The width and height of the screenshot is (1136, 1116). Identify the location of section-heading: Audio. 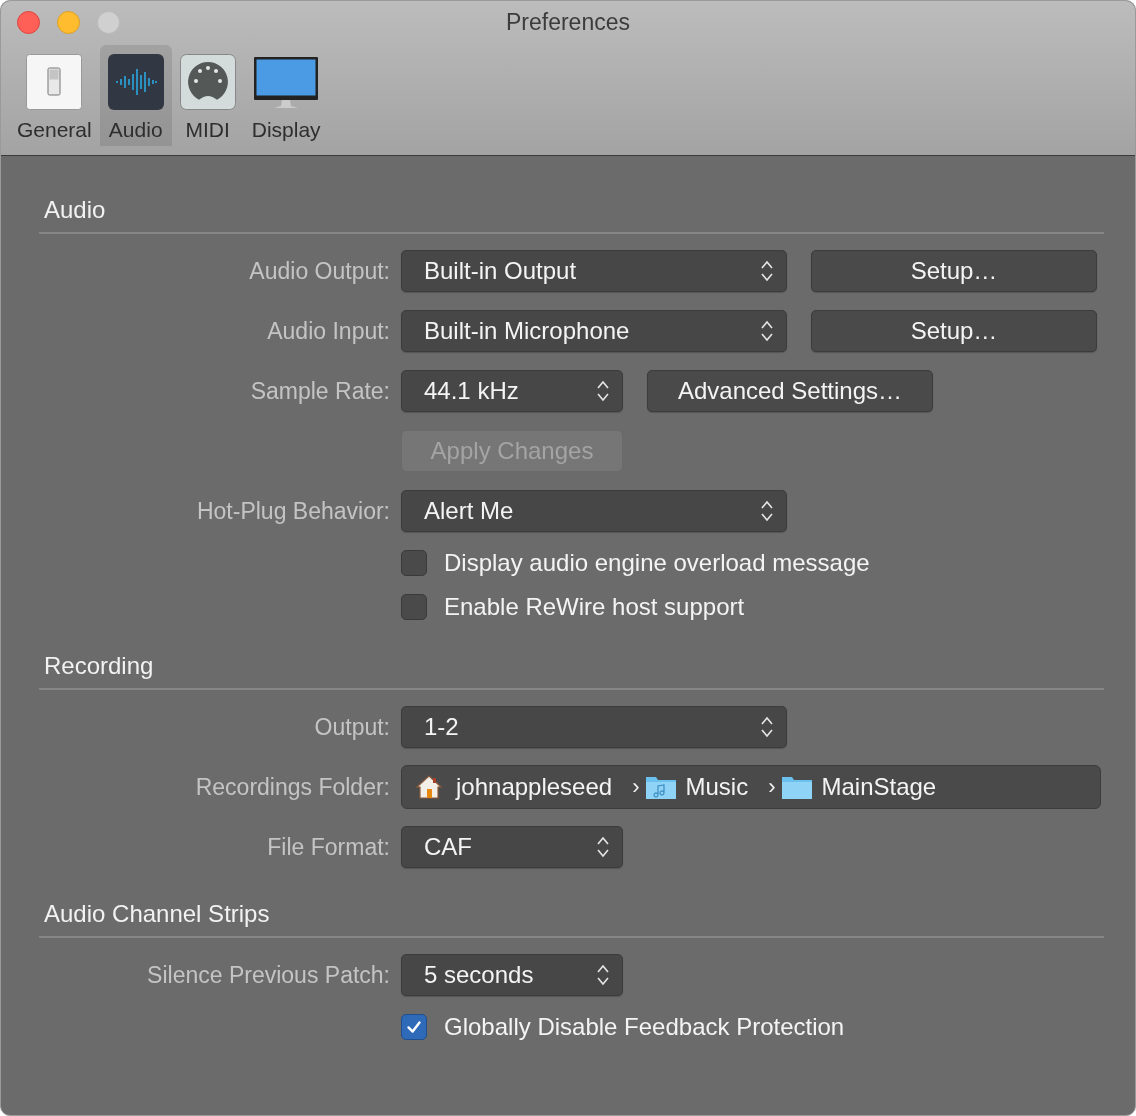
(571, 215).